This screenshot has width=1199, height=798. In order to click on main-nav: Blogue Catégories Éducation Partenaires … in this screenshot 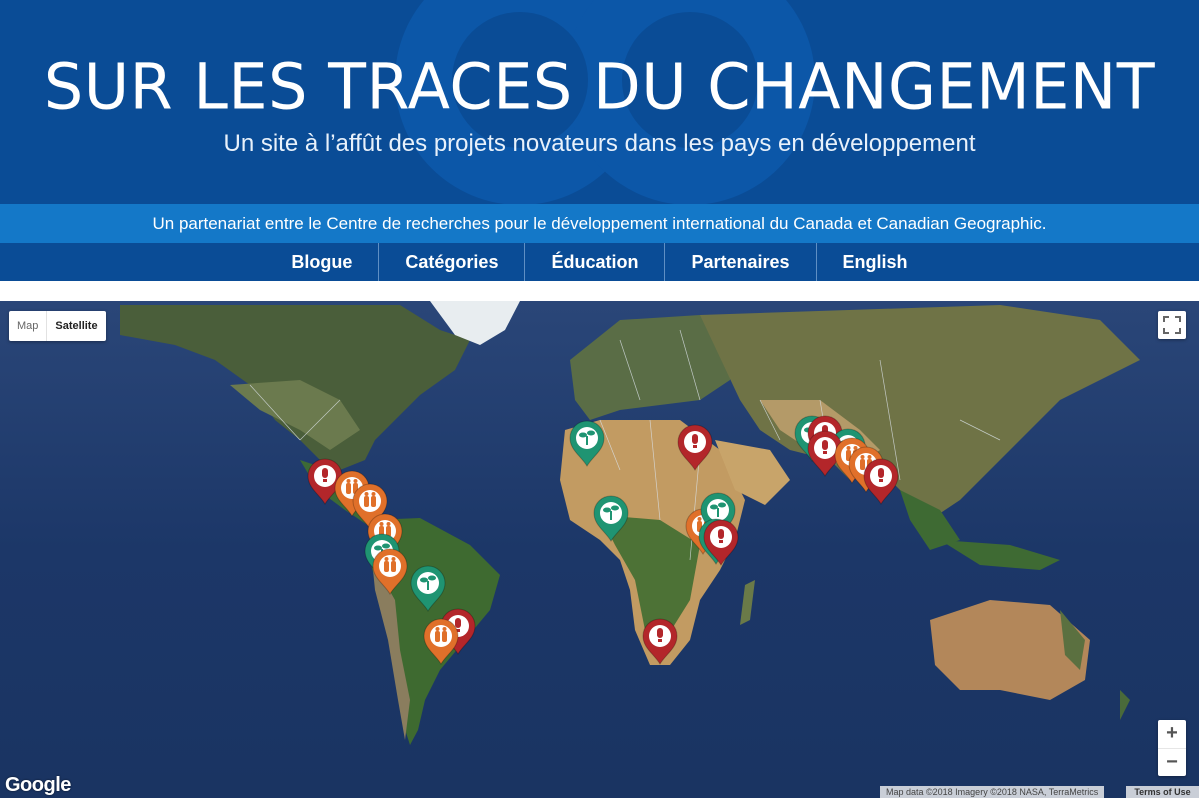, I will do `click(599, 262)`.